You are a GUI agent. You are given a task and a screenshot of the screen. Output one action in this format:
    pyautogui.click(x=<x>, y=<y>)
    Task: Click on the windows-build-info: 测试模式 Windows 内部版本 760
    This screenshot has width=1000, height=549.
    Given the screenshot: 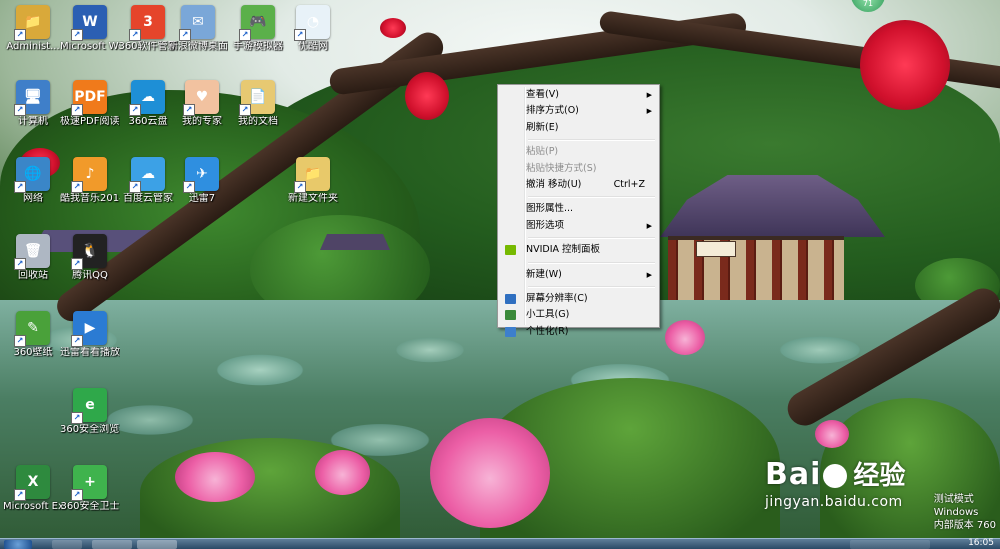 What is the action you would take?
    pyautogui.click(x=965, y=512)
    